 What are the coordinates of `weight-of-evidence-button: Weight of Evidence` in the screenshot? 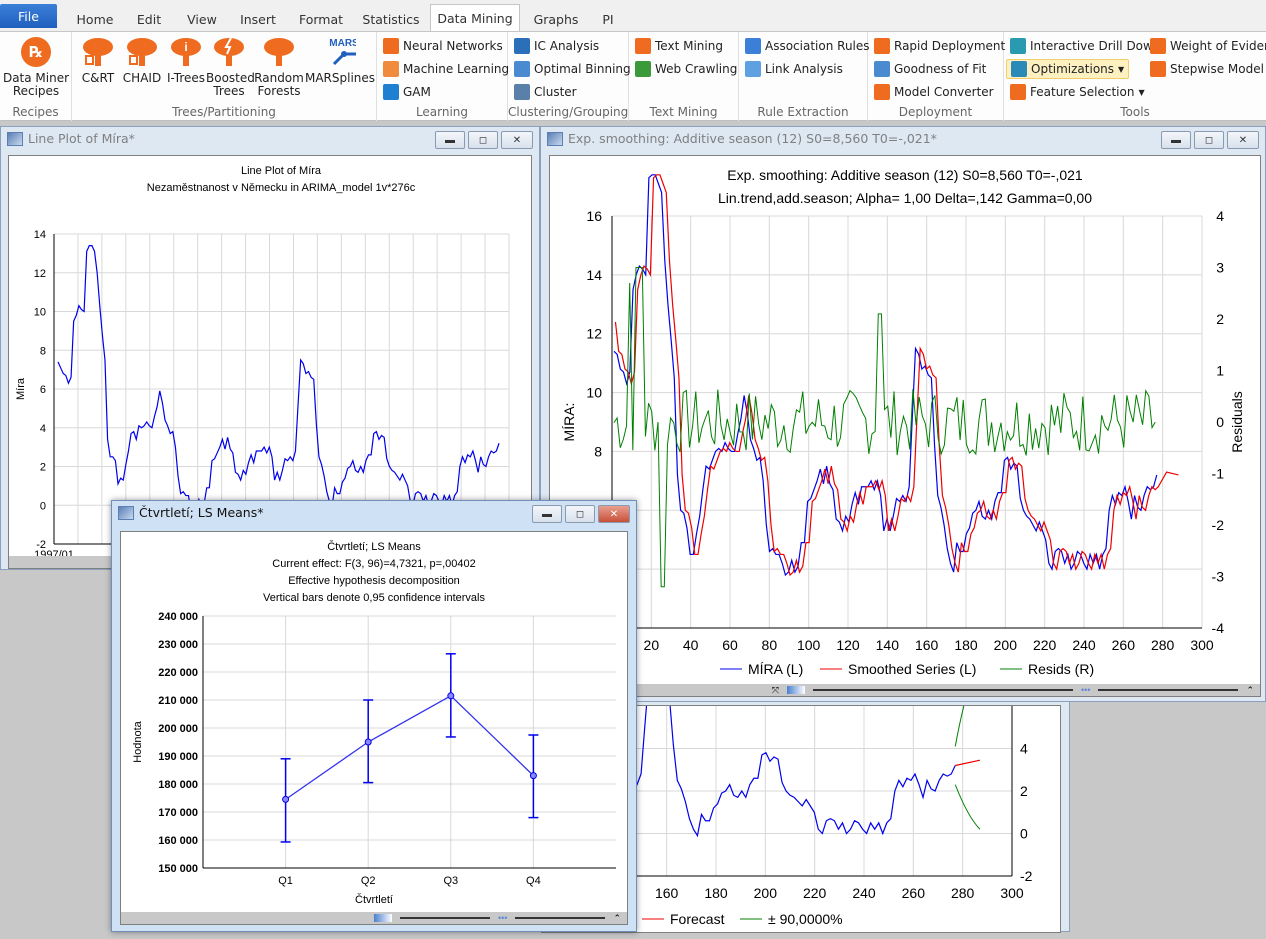 It's located at (1208, 46).